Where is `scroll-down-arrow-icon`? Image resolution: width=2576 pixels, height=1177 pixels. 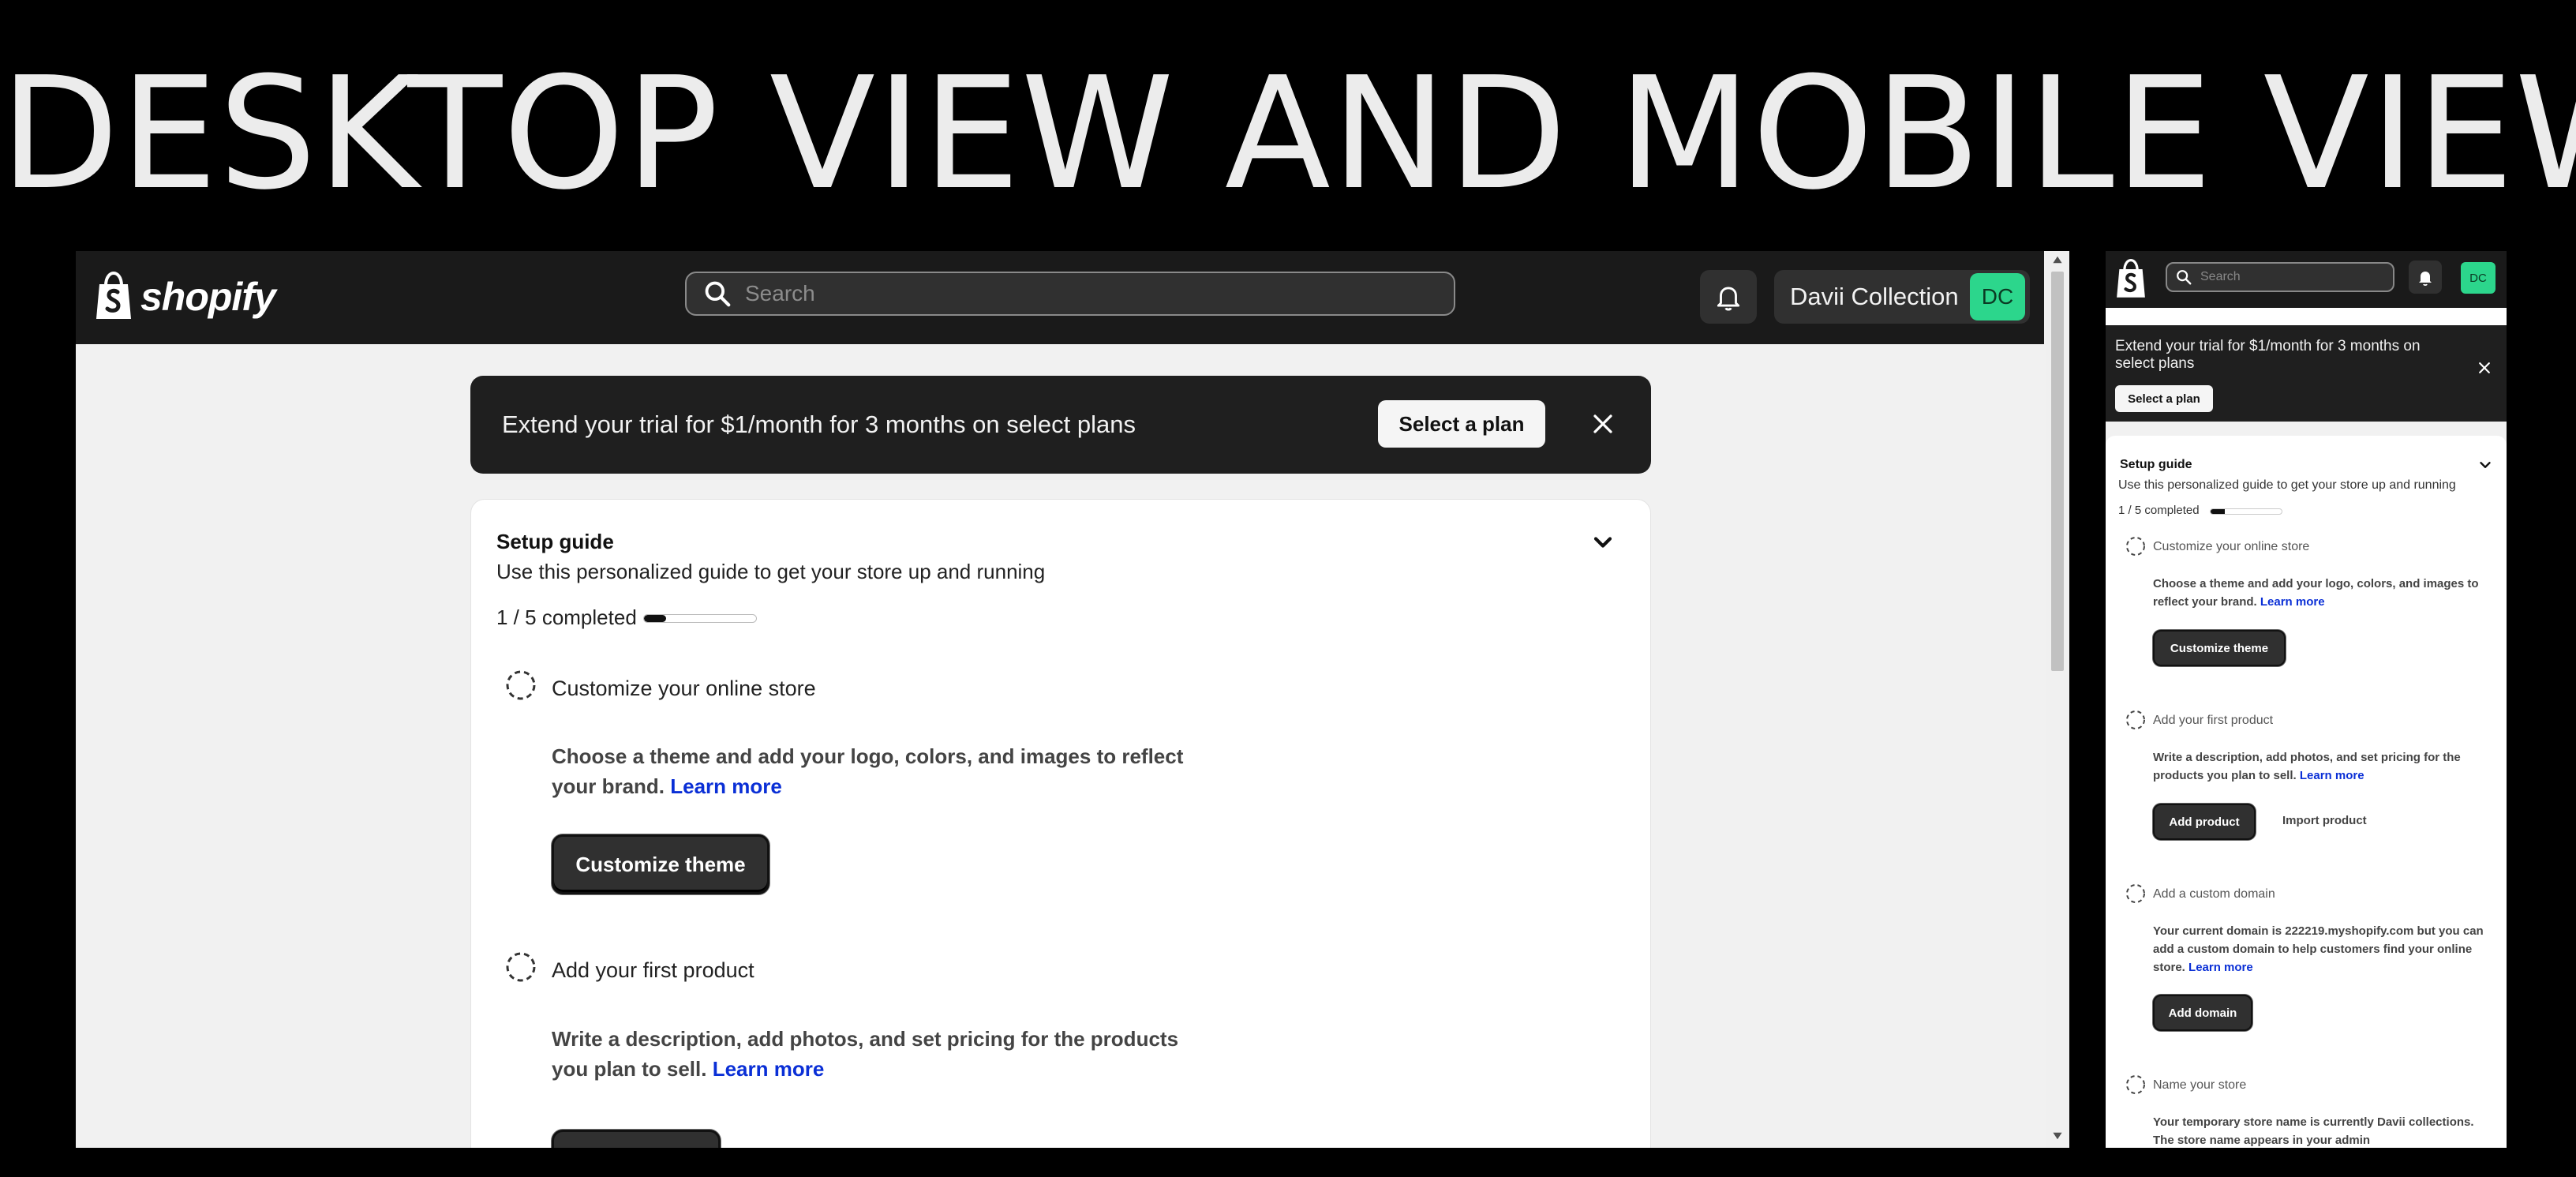
scroll-down-arrow-icon is located at coordinates (2057, 1135).